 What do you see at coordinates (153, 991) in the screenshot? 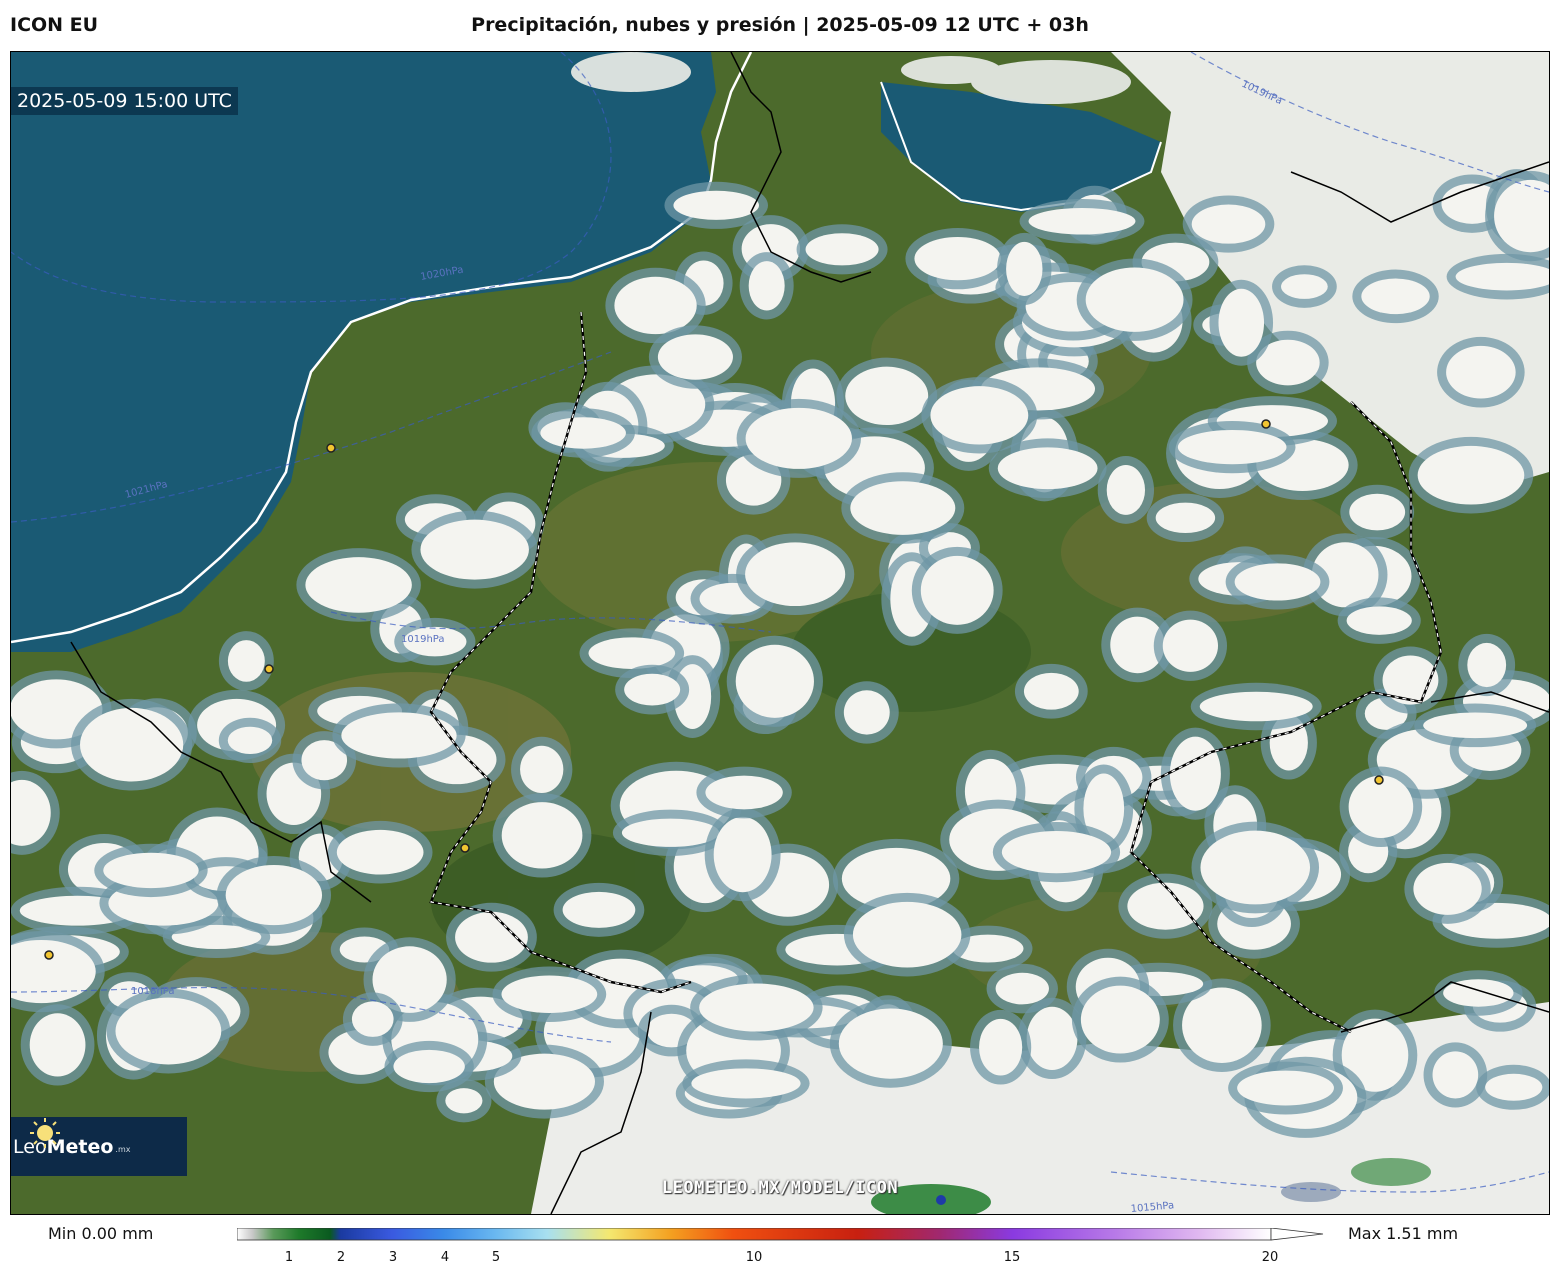
I see `isobar-label: 1018hPa` at bounding box center [153, 991].